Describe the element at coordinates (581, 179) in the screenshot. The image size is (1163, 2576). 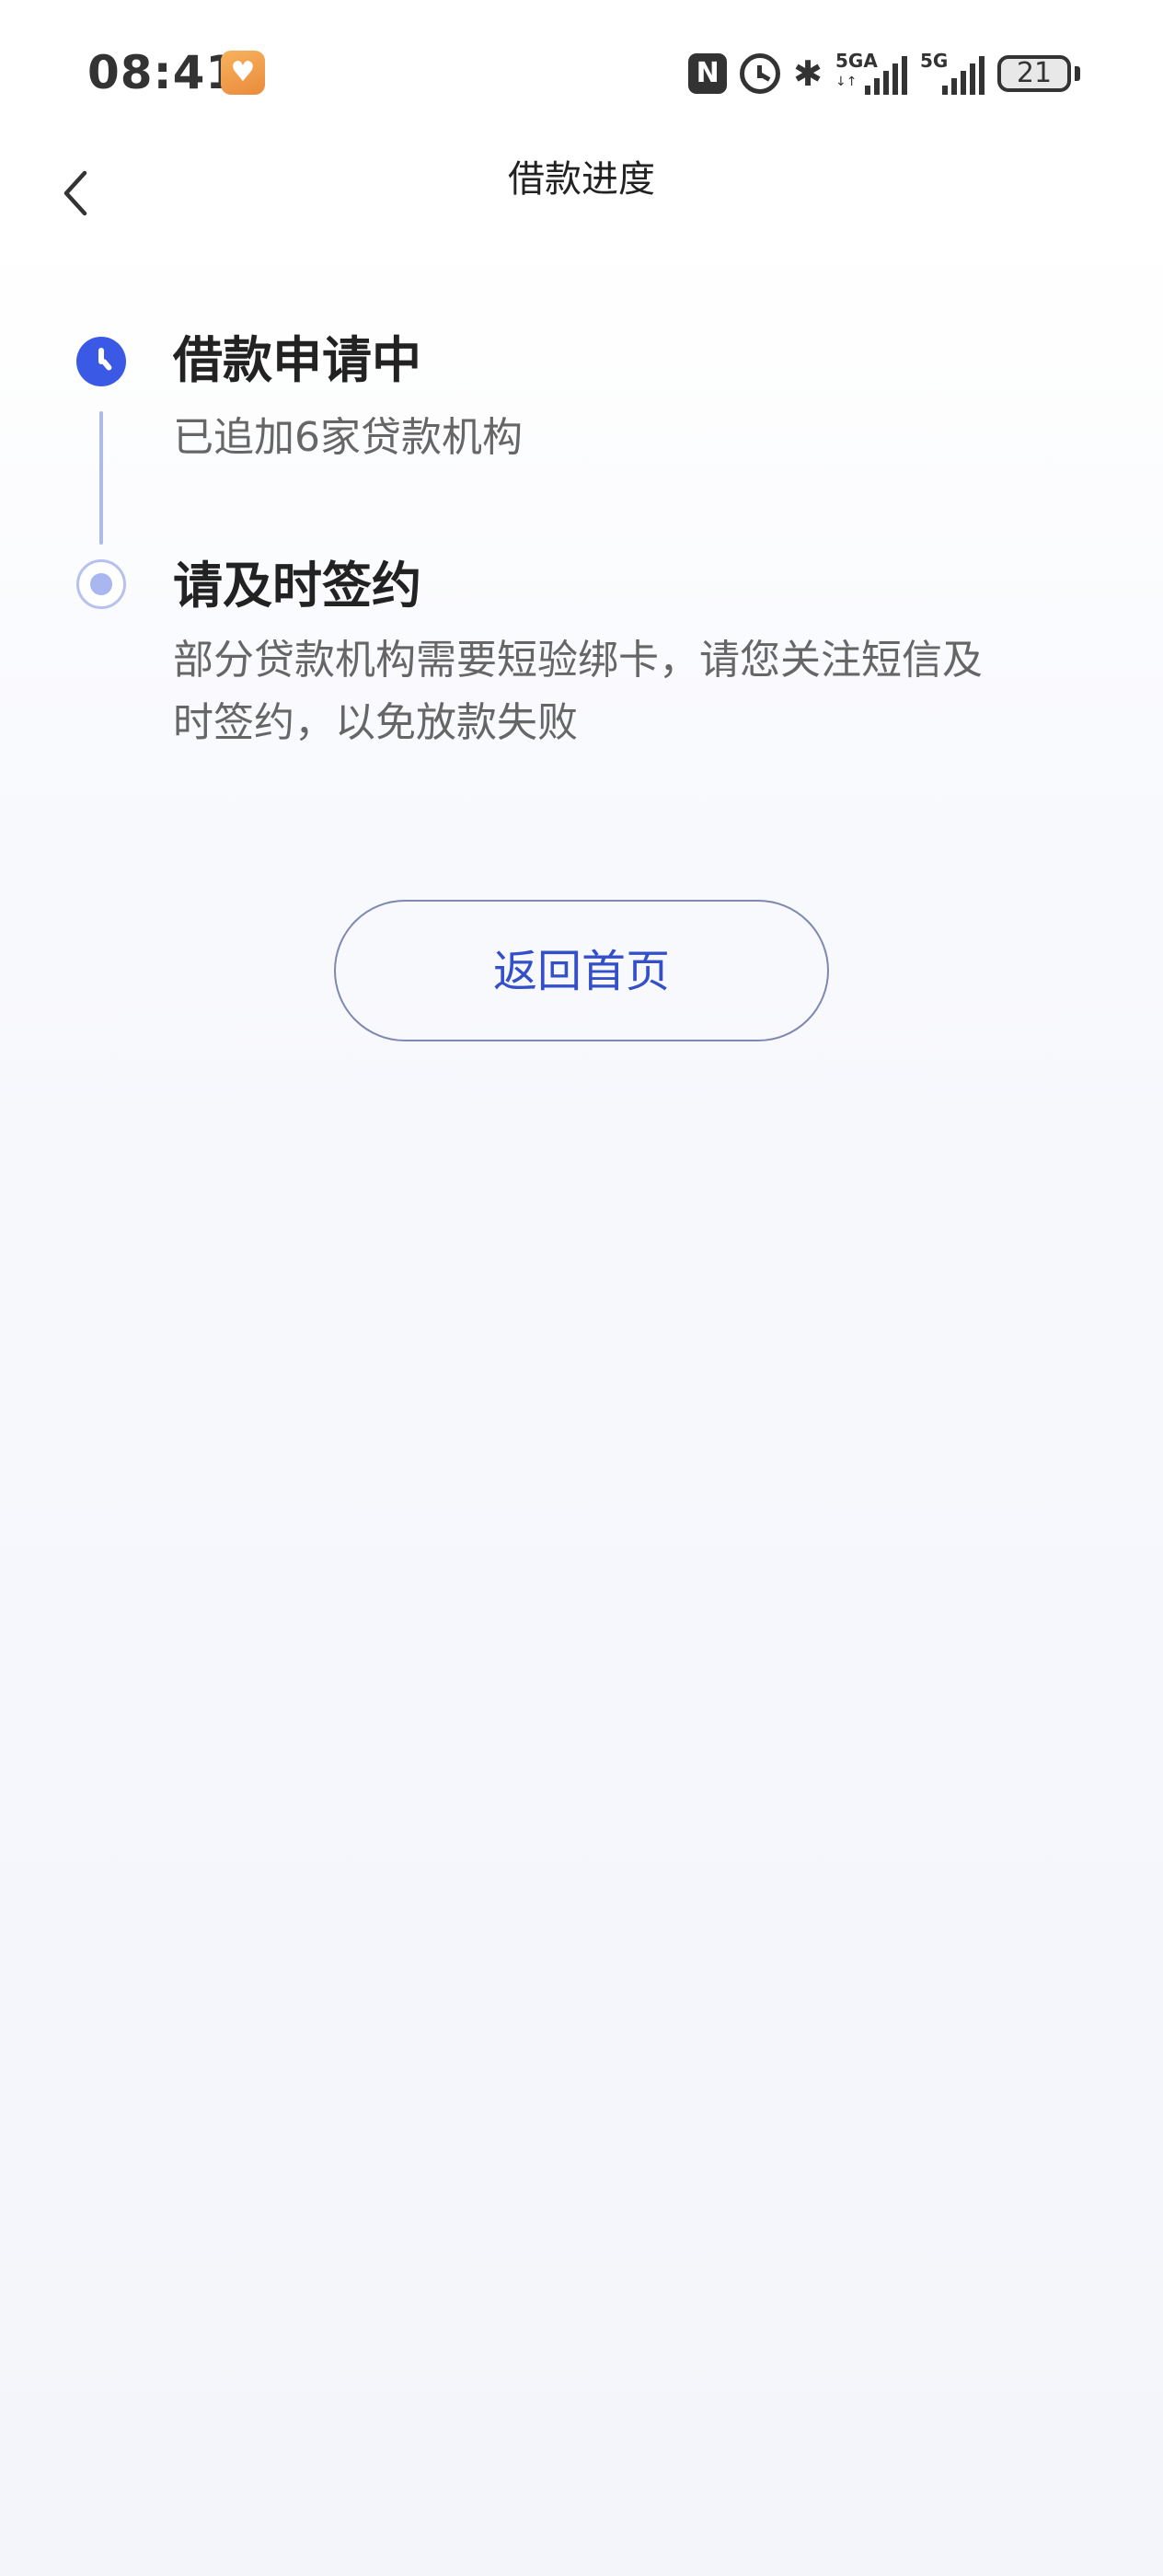
I see `page-title: 借款进度` at that location.